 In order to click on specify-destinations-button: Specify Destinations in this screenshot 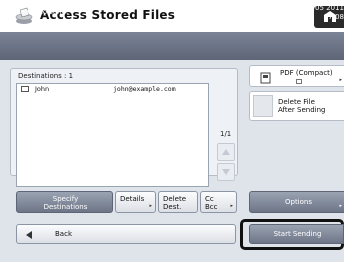, I will do `click(64, 202)`.